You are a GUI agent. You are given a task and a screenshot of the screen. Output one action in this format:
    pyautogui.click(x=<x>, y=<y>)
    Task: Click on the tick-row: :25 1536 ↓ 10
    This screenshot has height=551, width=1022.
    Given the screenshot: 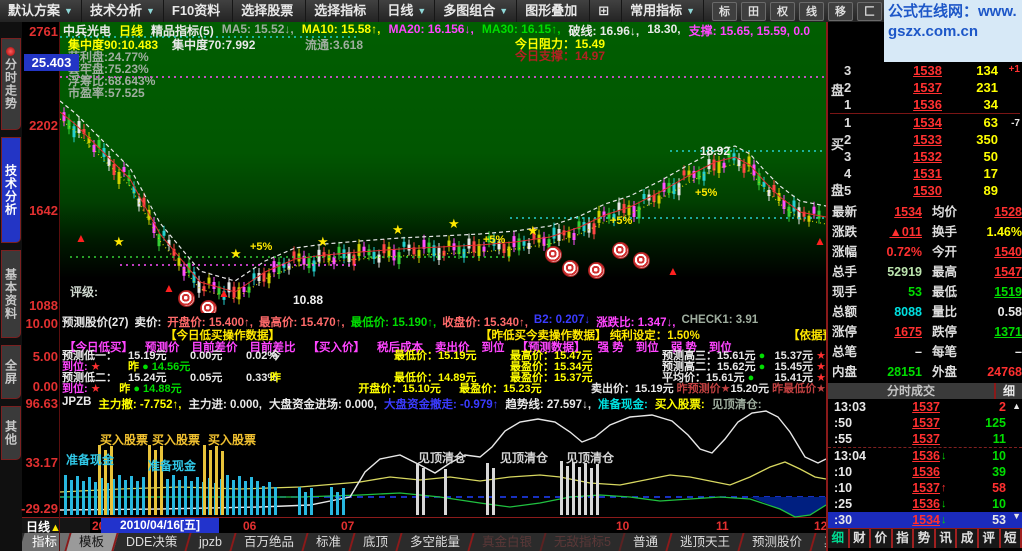 What is the action you would take?
    pyautogui.click(x=925, y=504)
    